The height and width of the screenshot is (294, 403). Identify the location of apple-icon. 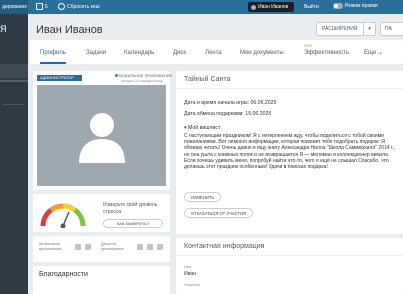
(88, 247).